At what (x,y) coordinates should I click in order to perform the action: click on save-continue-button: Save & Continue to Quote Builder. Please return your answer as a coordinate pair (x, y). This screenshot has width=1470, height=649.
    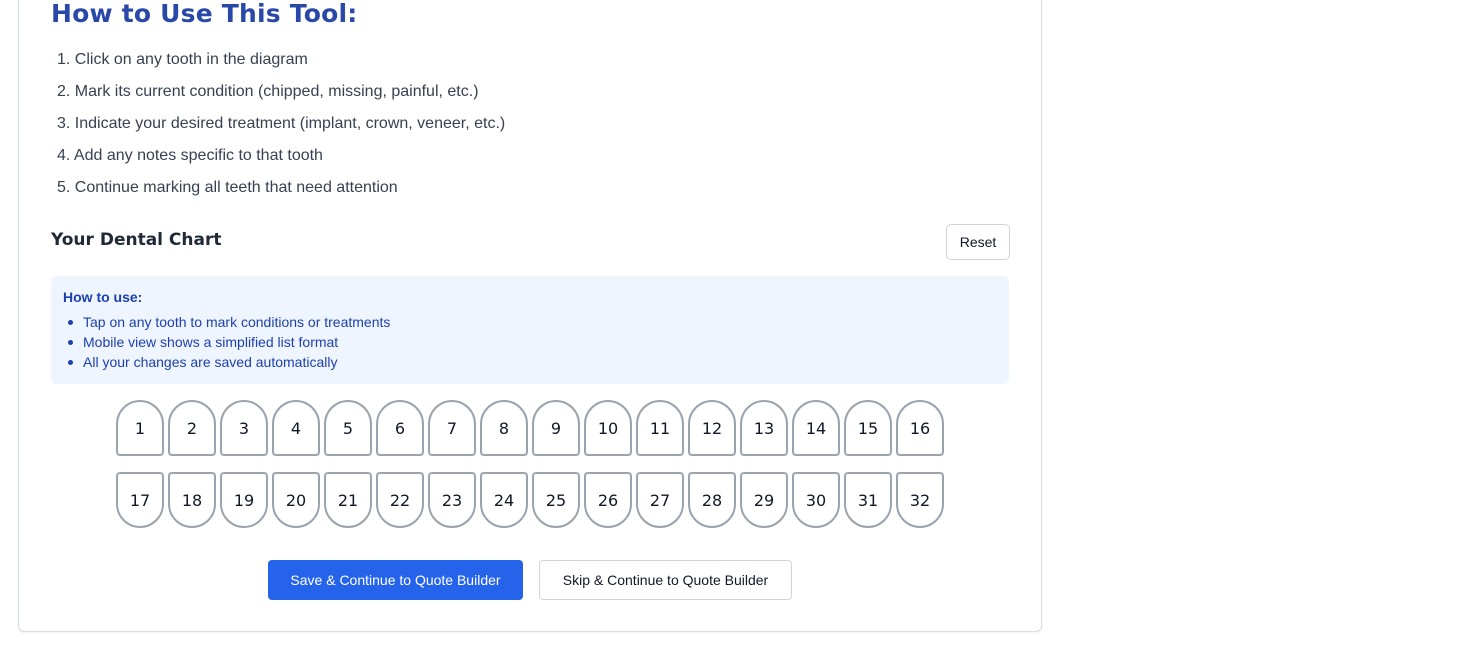
    Looking at the image, I should click on (395, 580).